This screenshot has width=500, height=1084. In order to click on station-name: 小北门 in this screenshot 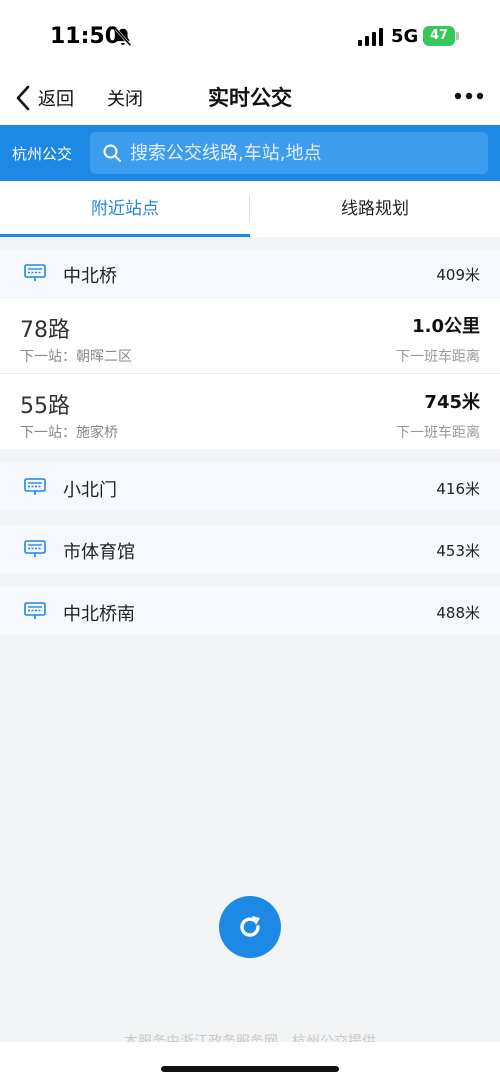, I will do `click(90, 490)`.